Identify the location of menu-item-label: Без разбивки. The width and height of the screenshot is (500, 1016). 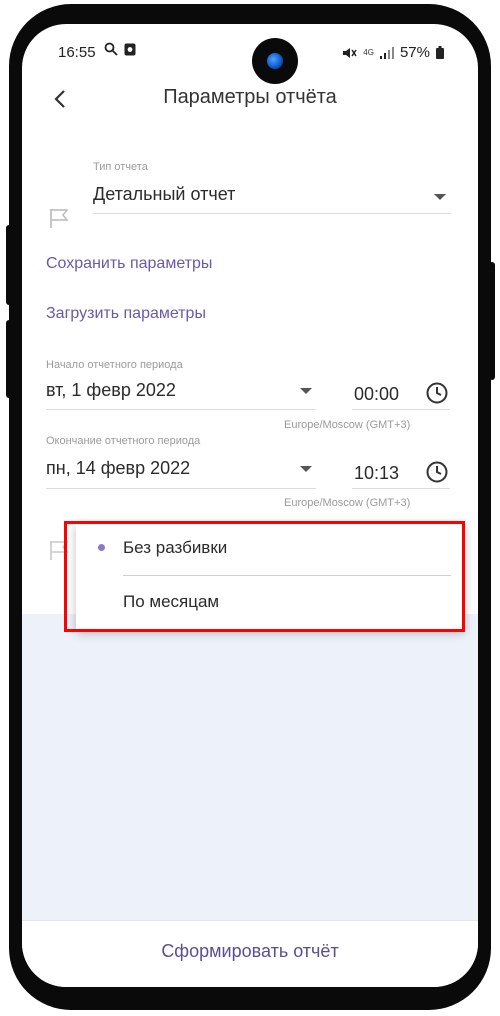
(175, 547).